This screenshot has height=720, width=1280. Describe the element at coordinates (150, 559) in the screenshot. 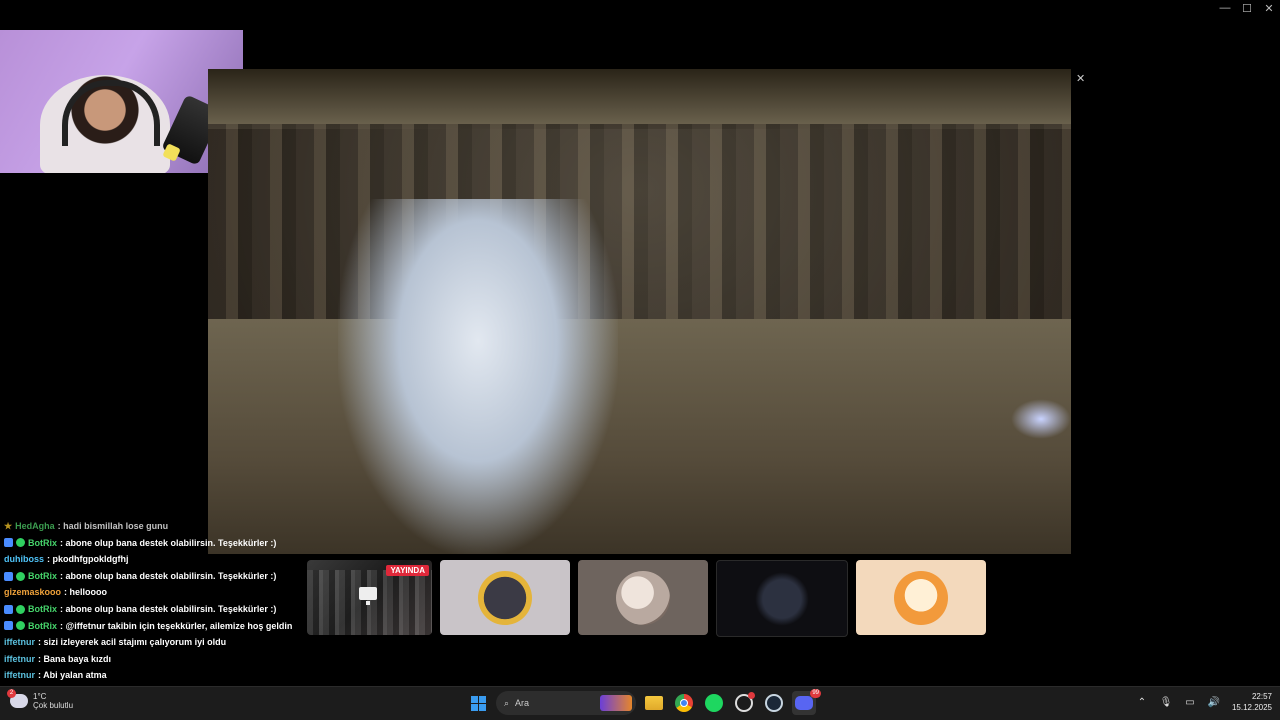

I see `chat-message: duhiboss: pkodhfgpokldgfhj` at that location.